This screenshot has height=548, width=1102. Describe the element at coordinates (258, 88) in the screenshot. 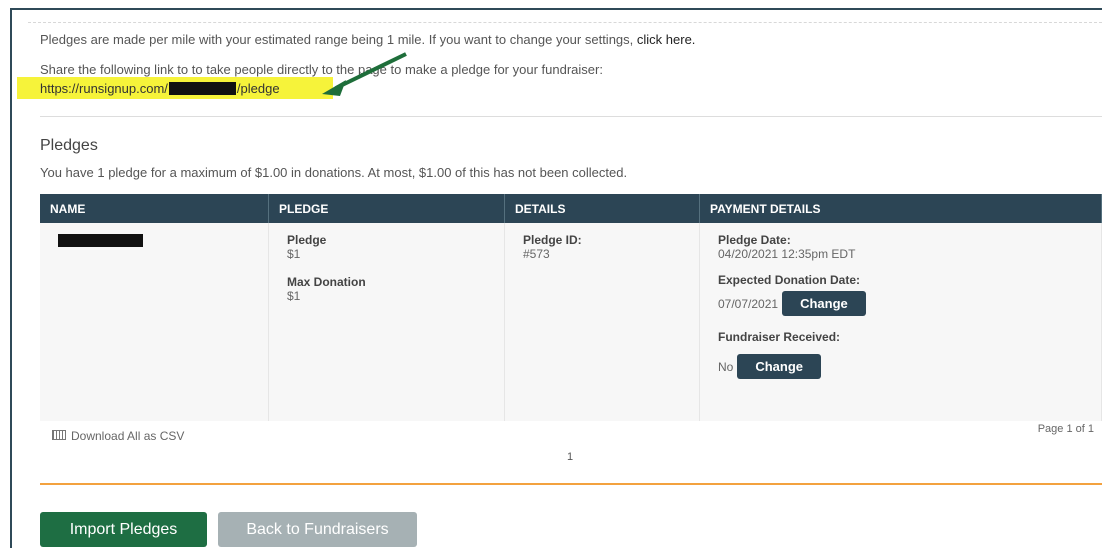

I see `share-link-suffix: /pledge` at that location.